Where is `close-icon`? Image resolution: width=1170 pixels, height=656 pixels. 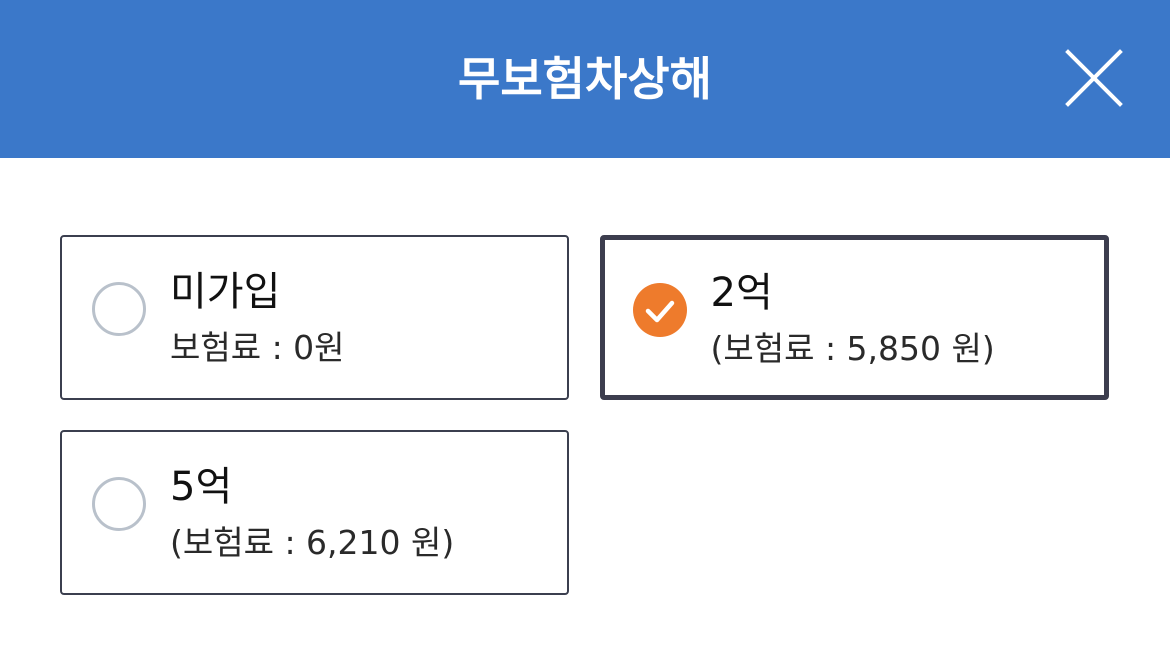
close-icon is located at coordinates (1094, 78).